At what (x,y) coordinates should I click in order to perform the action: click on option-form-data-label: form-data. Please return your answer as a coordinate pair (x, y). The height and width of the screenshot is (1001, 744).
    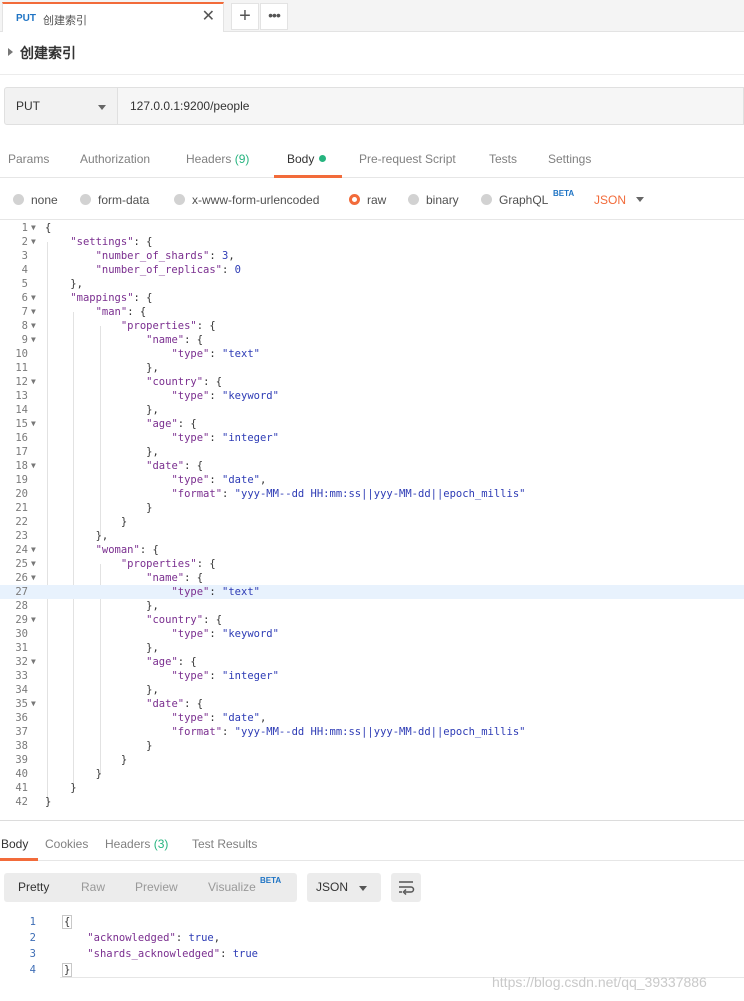
    Looking at the image, I should click on (123, 200).